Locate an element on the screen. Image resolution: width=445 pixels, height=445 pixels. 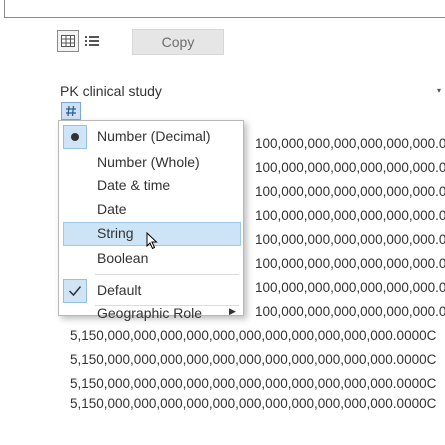
copy-button: Copy is located at coordinates (178, 42).